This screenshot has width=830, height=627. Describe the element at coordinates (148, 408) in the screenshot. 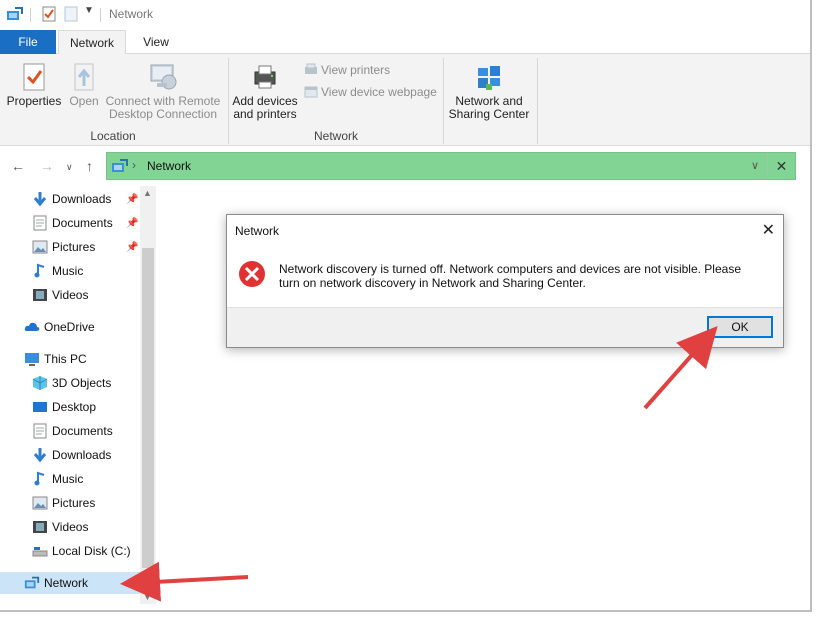

I see `scrollbar-thumb` at that location.